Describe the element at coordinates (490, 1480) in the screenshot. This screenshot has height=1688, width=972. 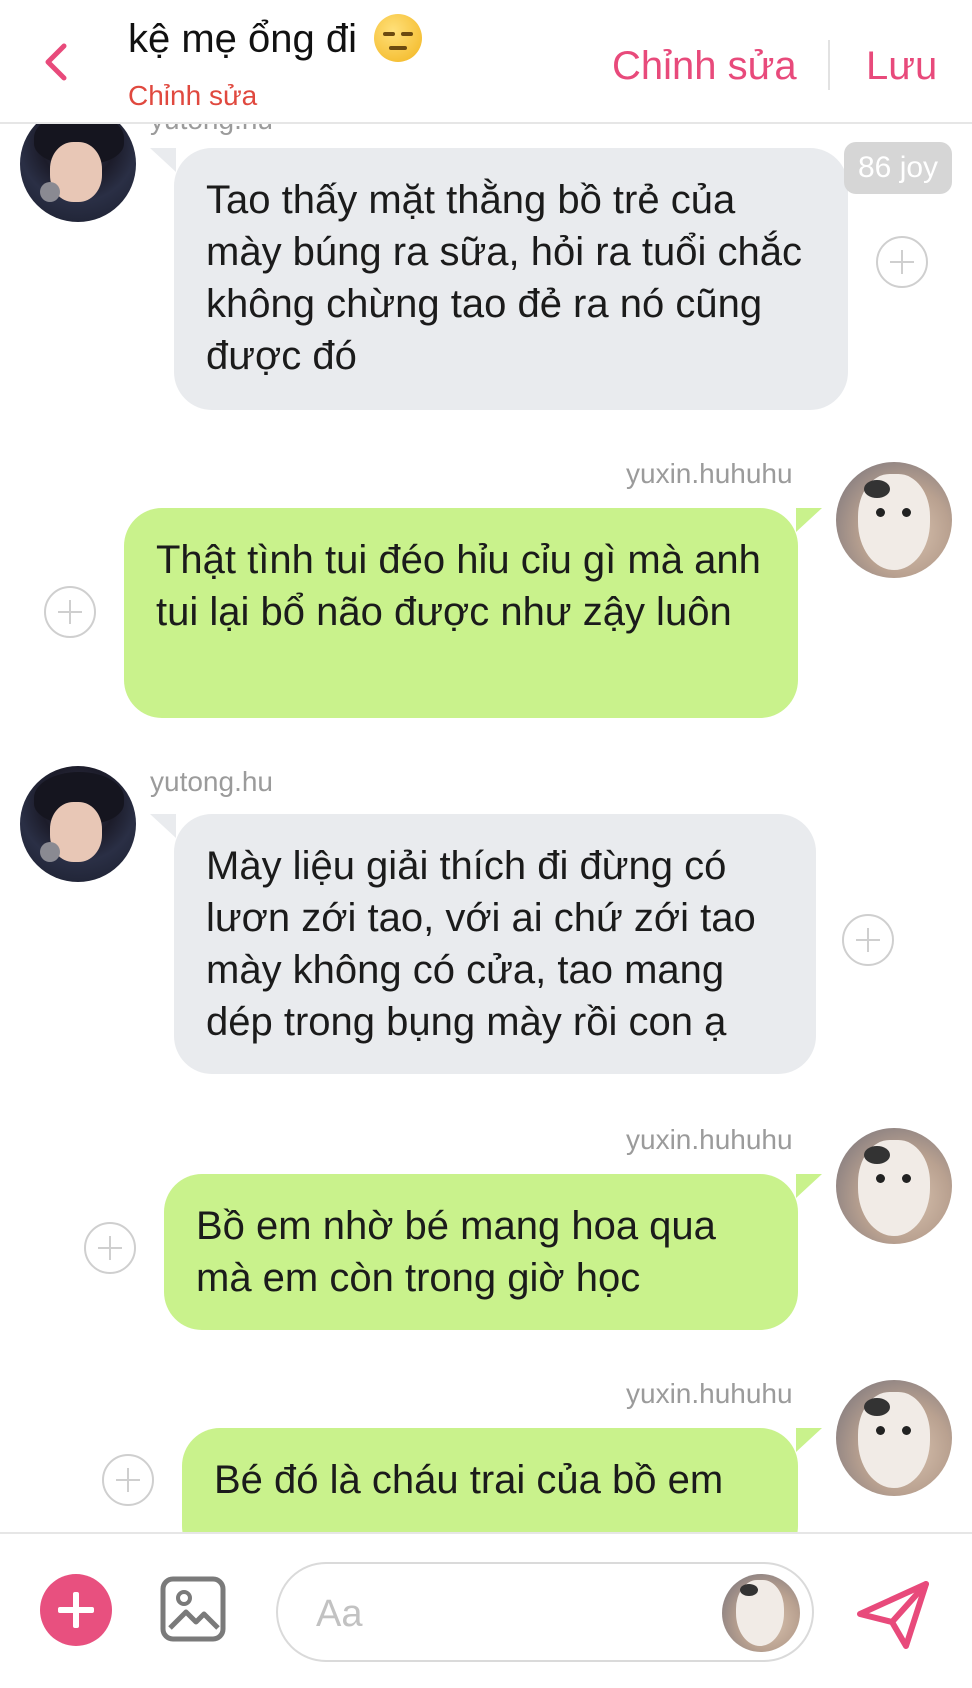
I see `message-bubble-outgoing: Bé đó là cháu trai của bồ em` at that location.